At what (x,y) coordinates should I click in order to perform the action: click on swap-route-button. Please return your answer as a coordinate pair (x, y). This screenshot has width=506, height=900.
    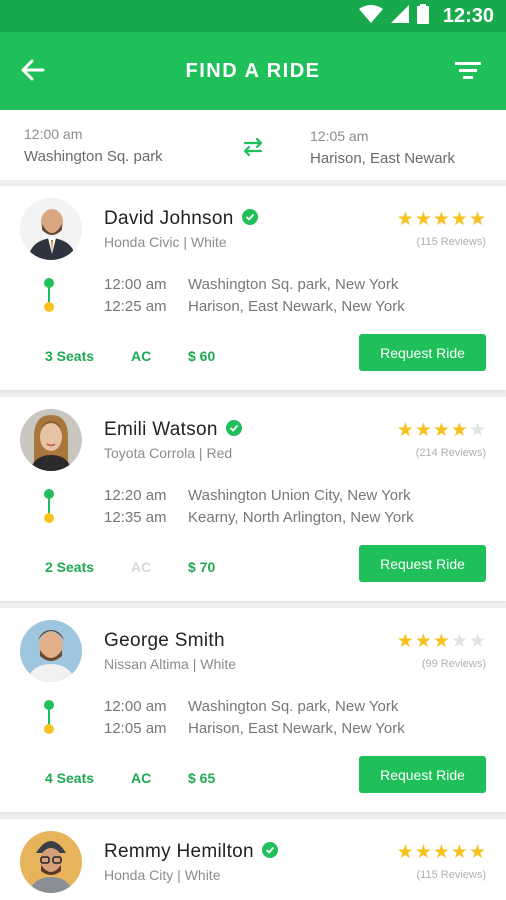
    Looking at the image, I should click on (253, 147).